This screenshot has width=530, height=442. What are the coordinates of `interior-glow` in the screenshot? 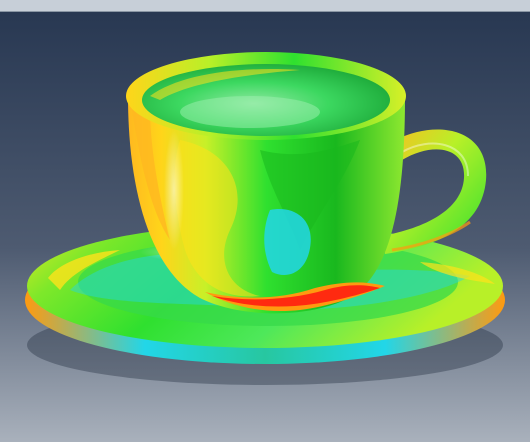 It's located at (250, 112).